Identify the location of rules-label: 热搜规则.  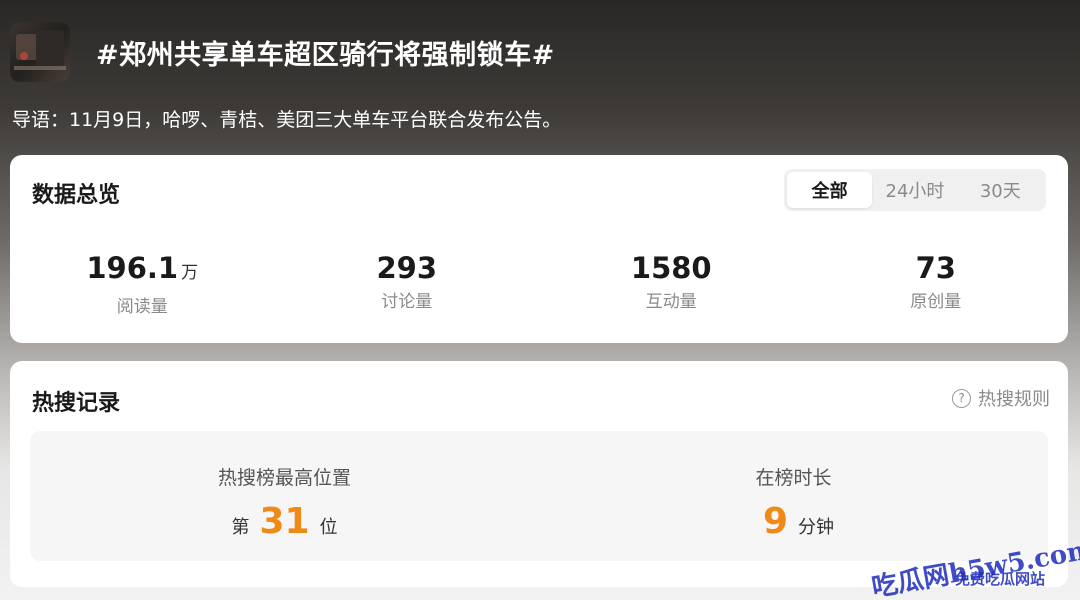
(1014, 399).